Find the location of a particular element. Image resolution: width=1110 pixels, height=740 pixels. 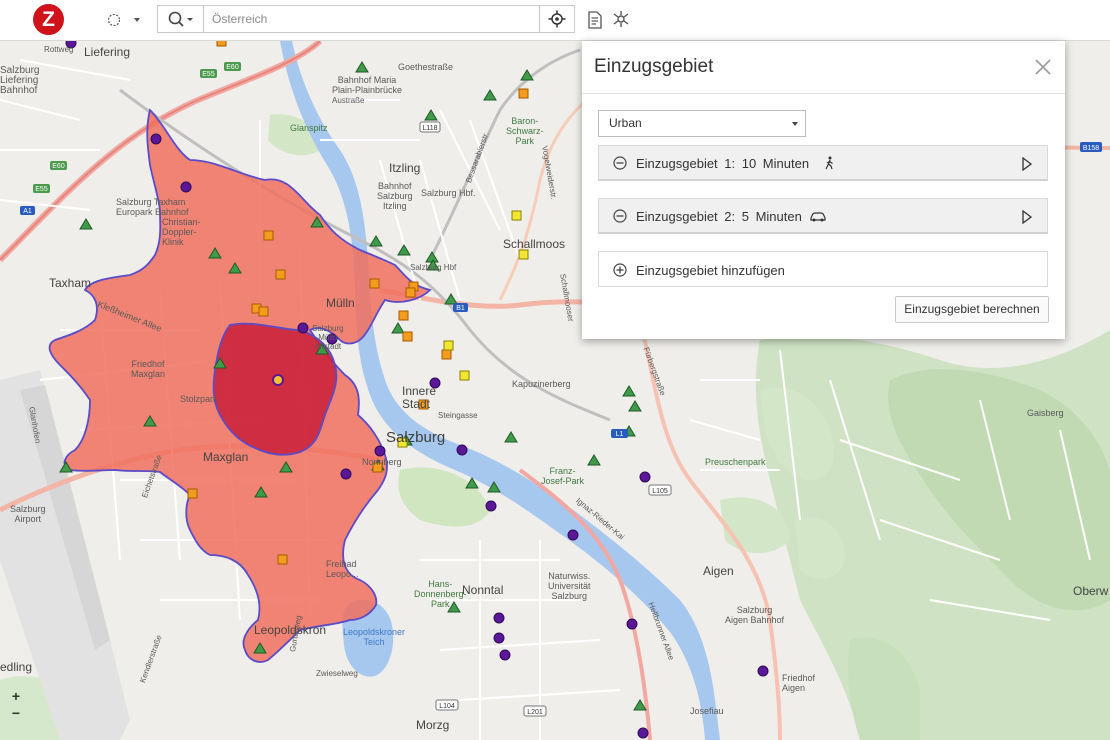

poi-button is located at coordinates (621, 19).